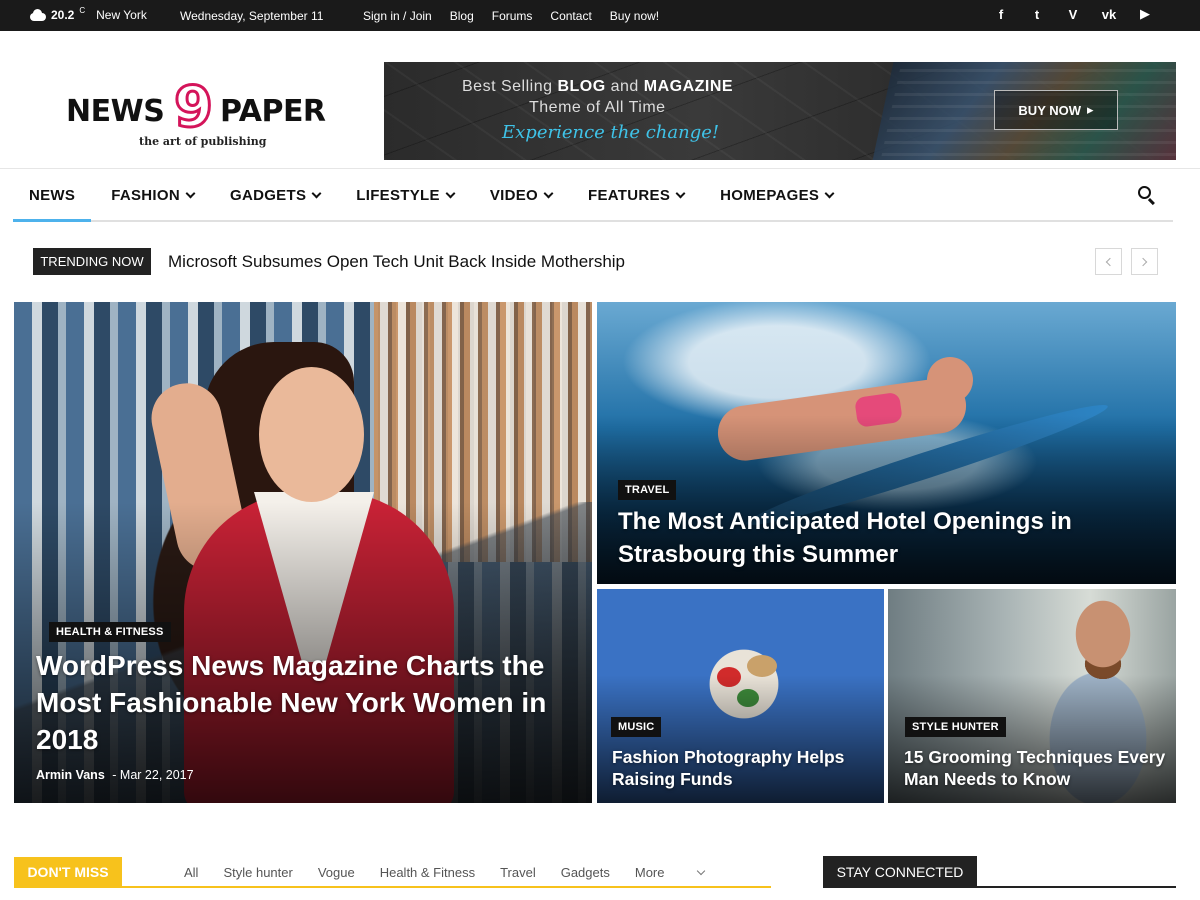 The image size is (1200, 900). Describe the element at coordinates (257, 872) in the screenshot. I see `tab-style-hunter: Style hunter` at that location.